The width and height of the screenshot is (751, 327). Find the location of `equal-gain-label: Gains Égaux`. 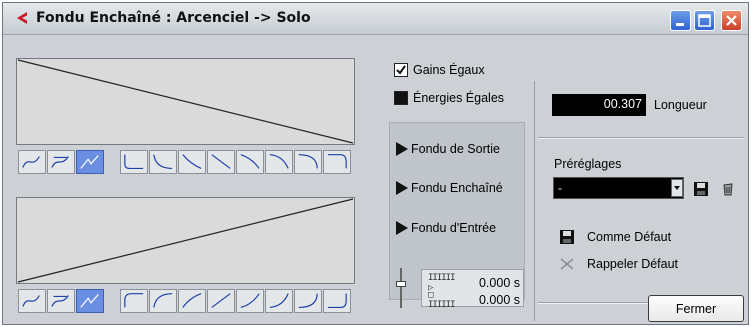

equal-gain-label: Gains Égaux is located at coordinates (449, 70).